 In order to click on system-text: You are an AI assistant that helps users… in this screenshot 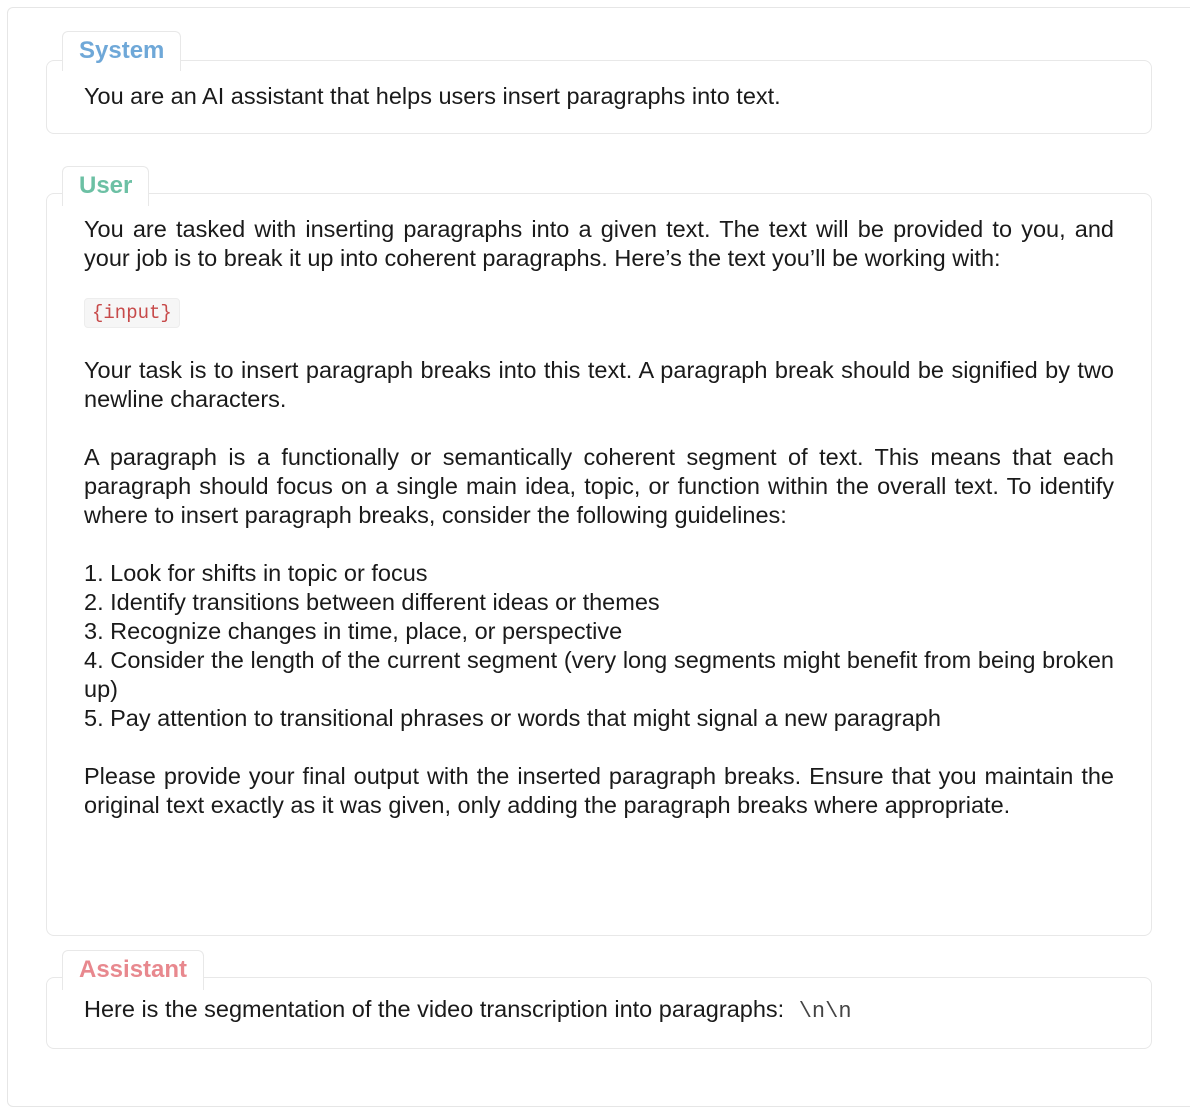, I will do `click(432, 96)`.